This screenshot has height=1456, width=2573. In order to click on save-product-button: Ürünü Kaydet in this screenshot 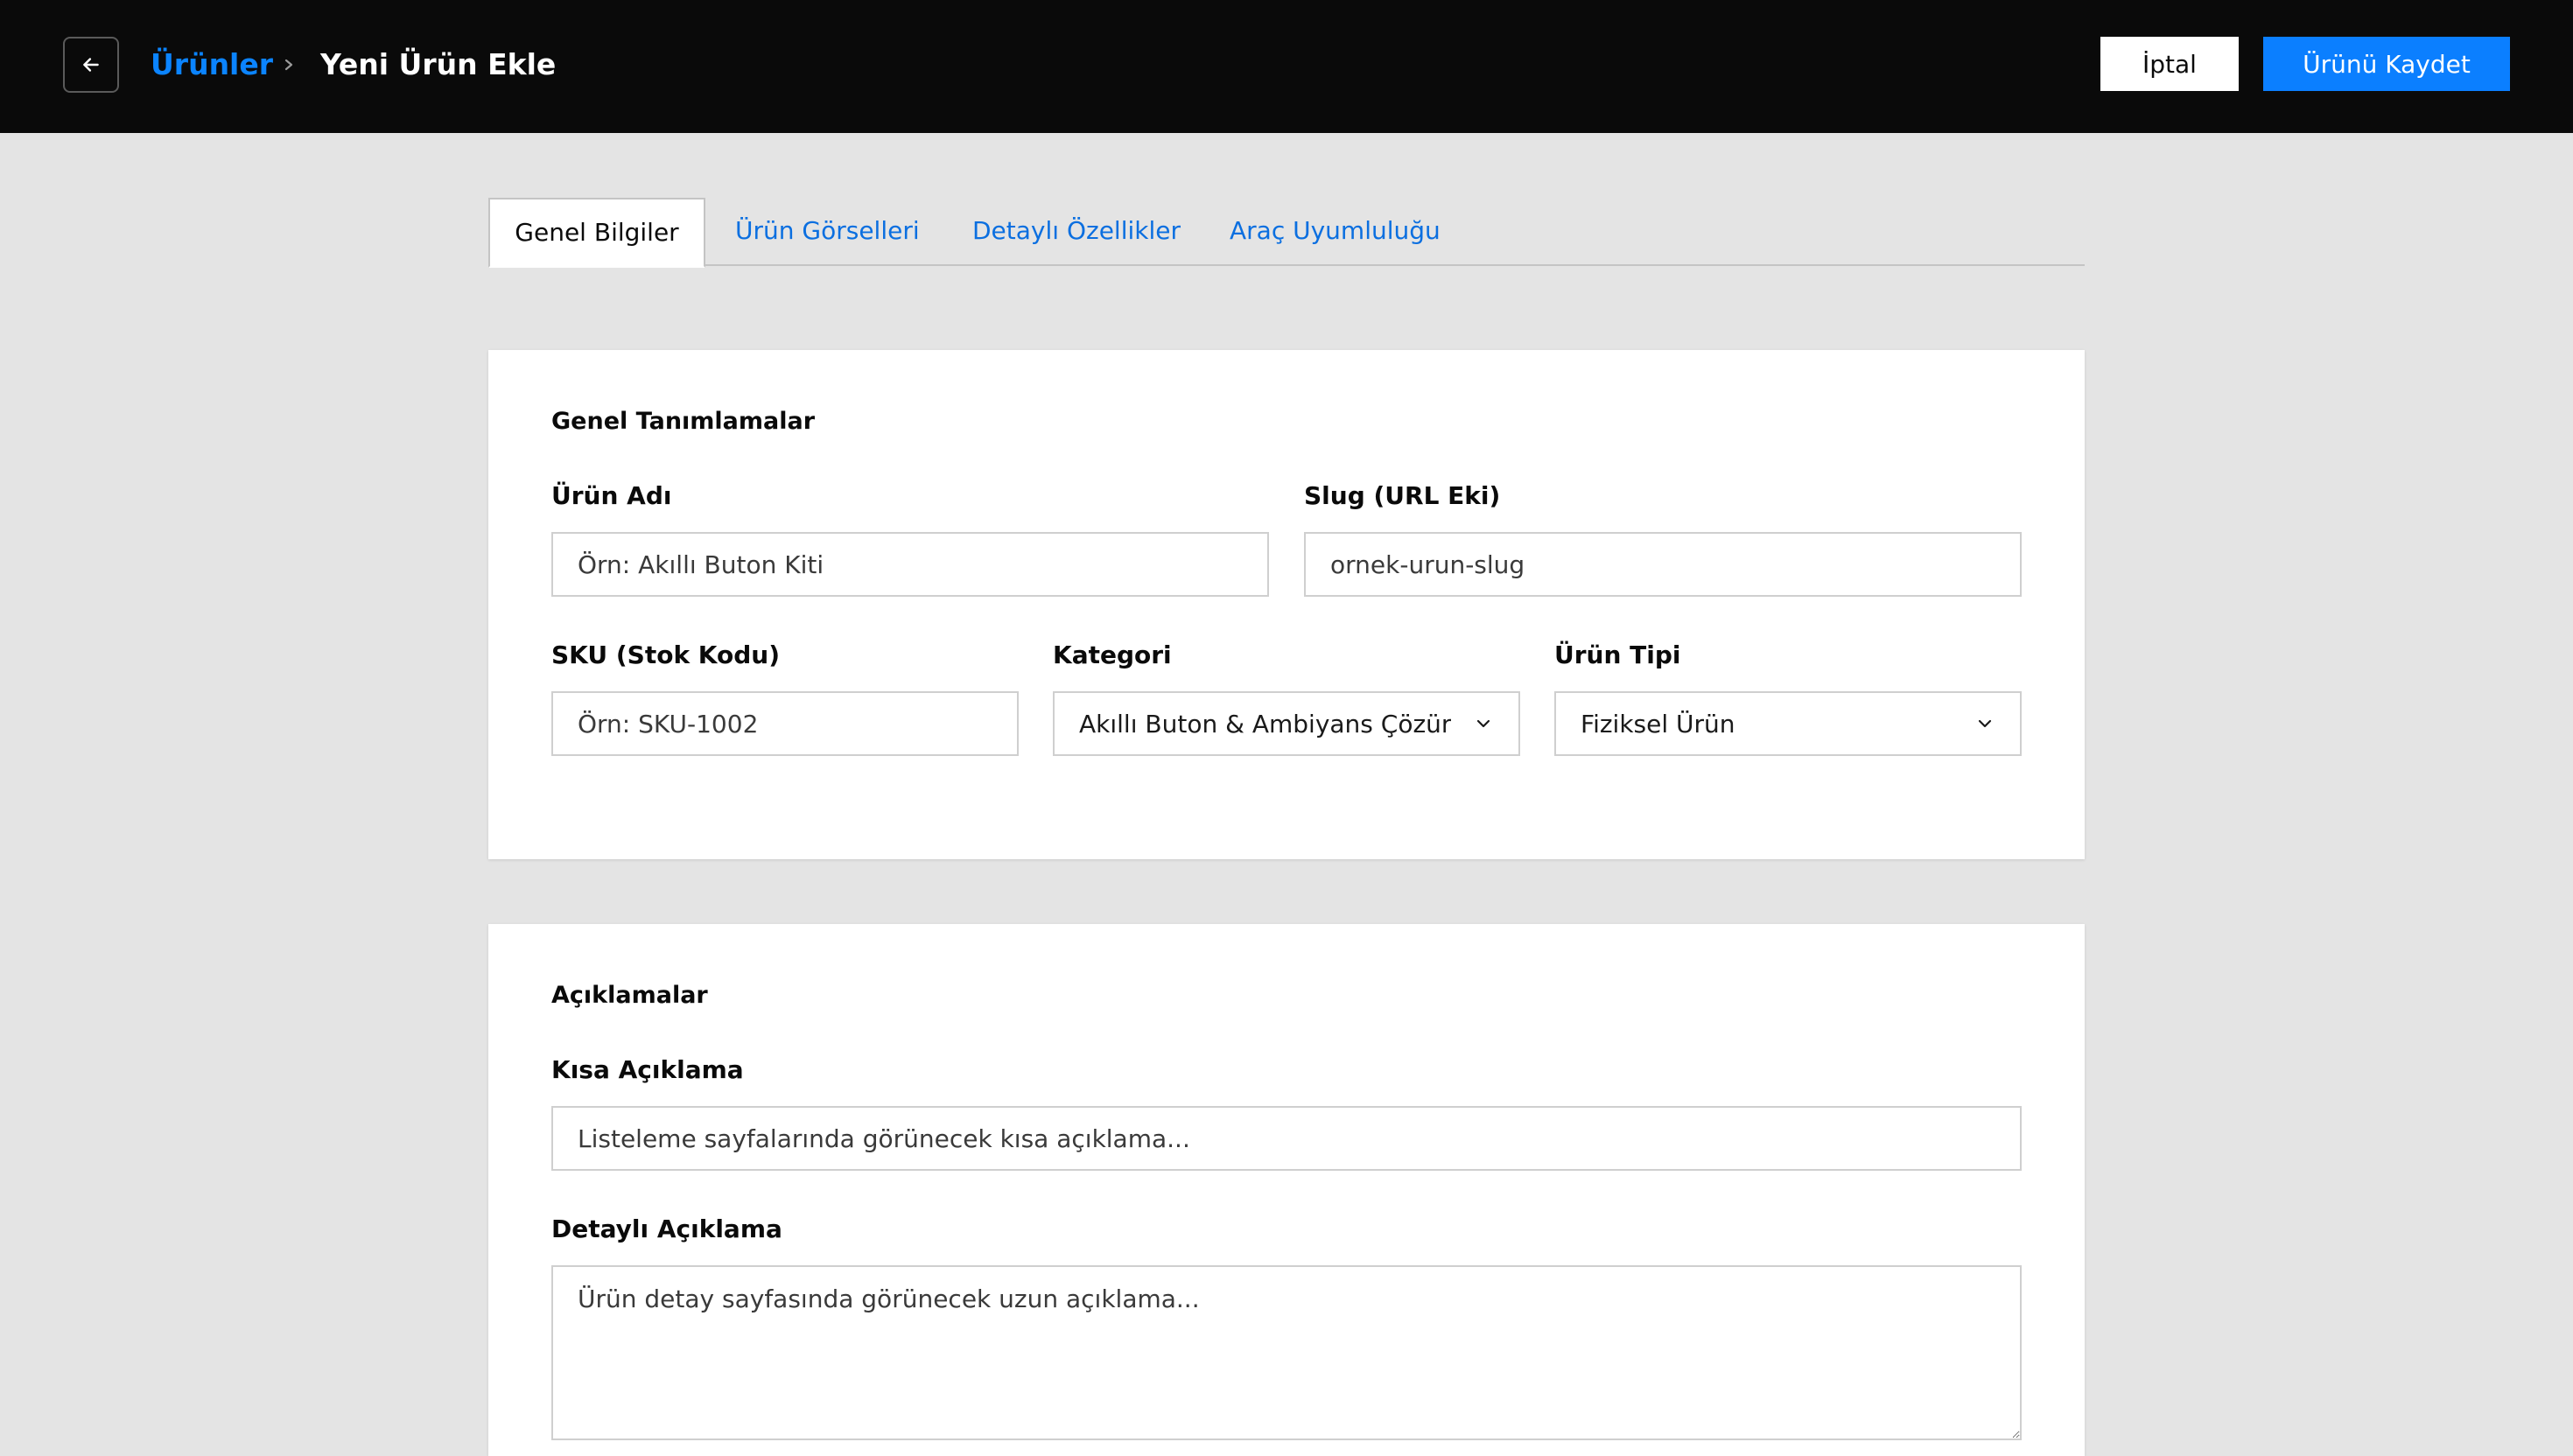, I will do `click(2386, 64)`.